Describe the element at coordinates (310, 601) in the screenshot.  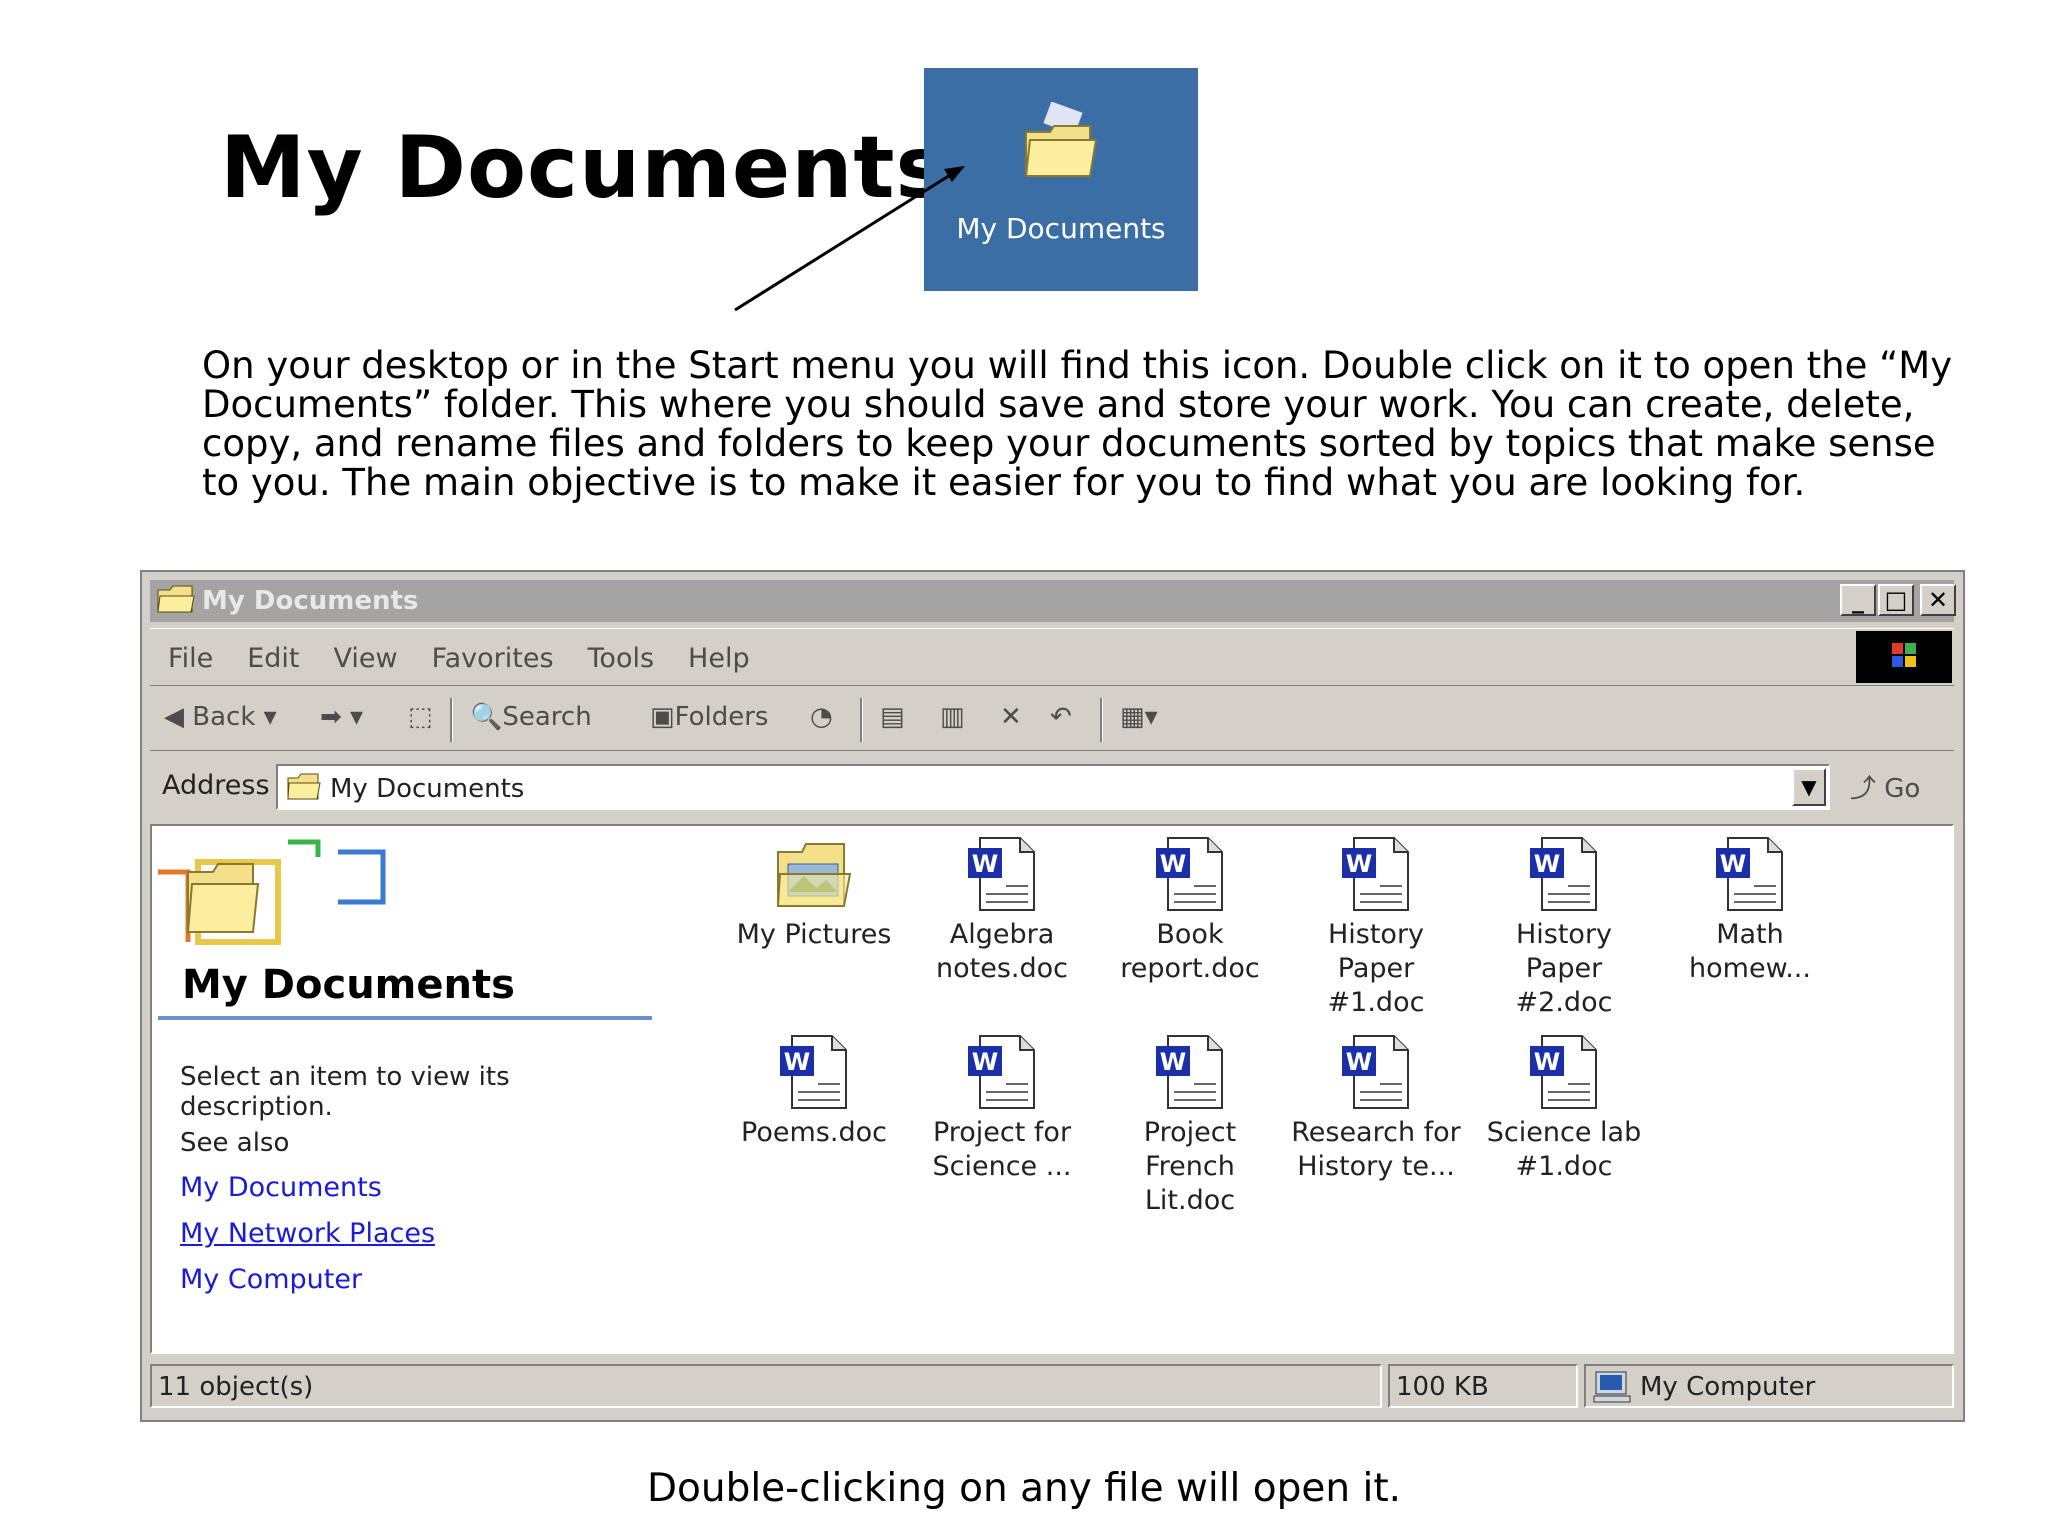
I see `window-title: My Documents` at that location.